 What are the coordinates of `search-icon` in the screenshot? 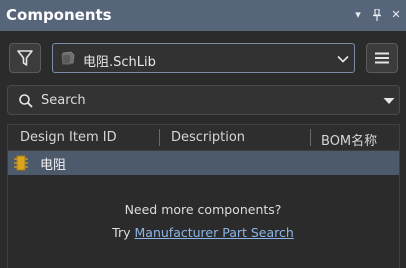 It's located at (26, 101).